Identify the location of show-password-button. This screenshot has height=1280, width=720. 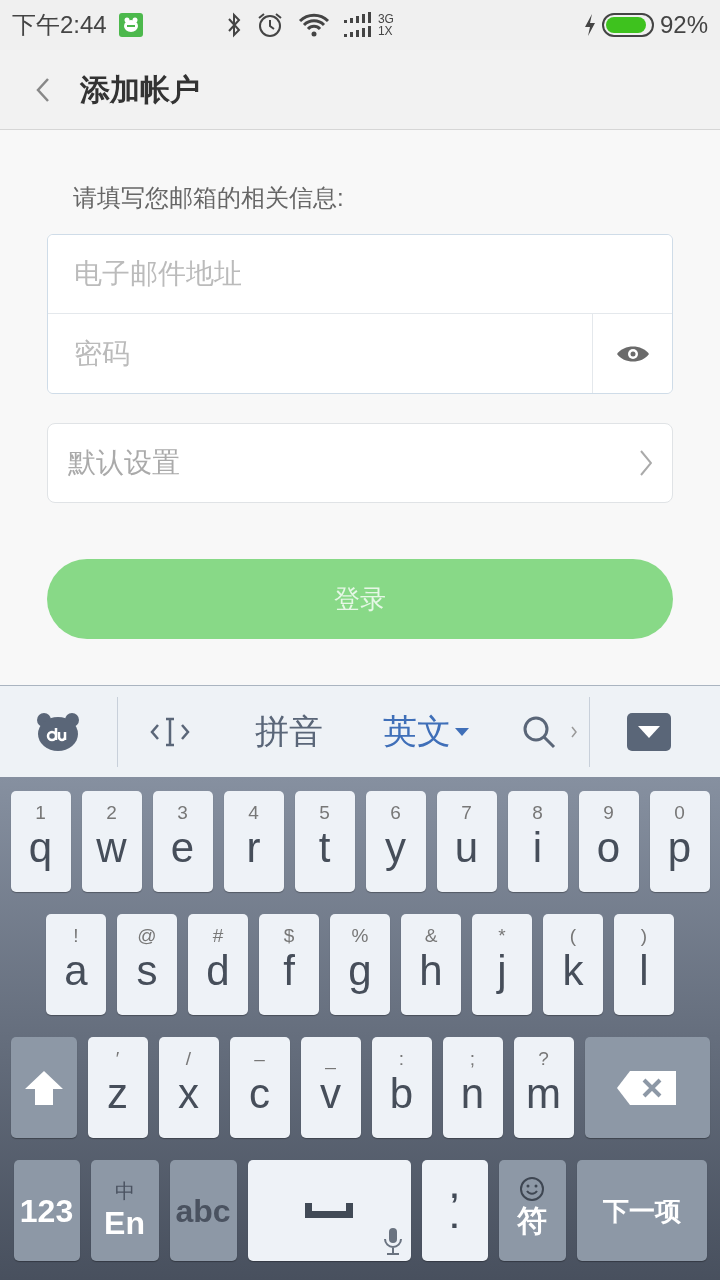
(632, 353).